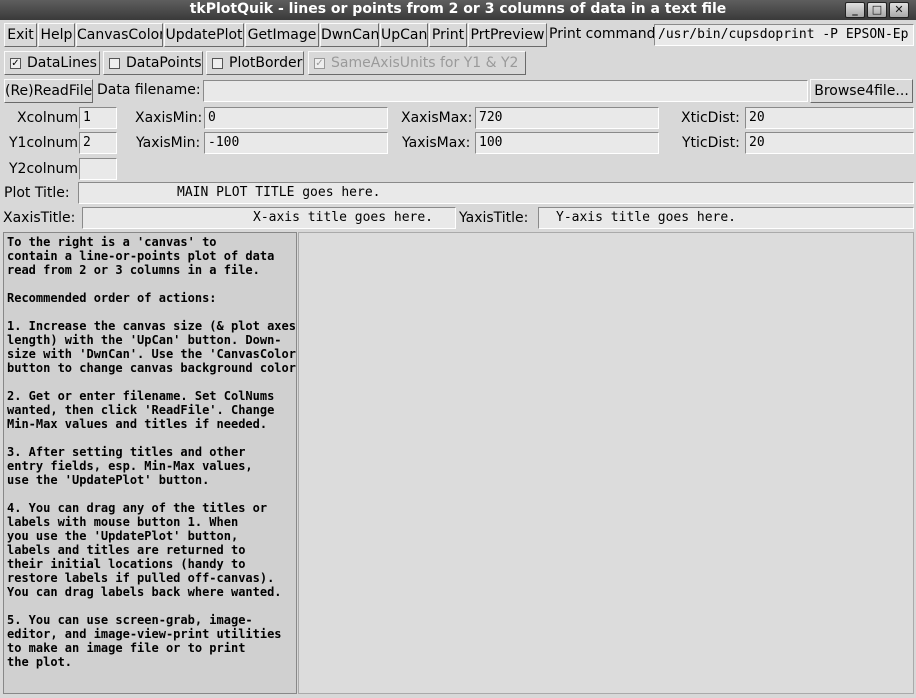 The width and height of the screenshot is (916, 698). What do you see at coordinates (437, 118) in the screenshot?
I see `xaxismax-label: XaxisMax:` at bounding box center [437, 118].